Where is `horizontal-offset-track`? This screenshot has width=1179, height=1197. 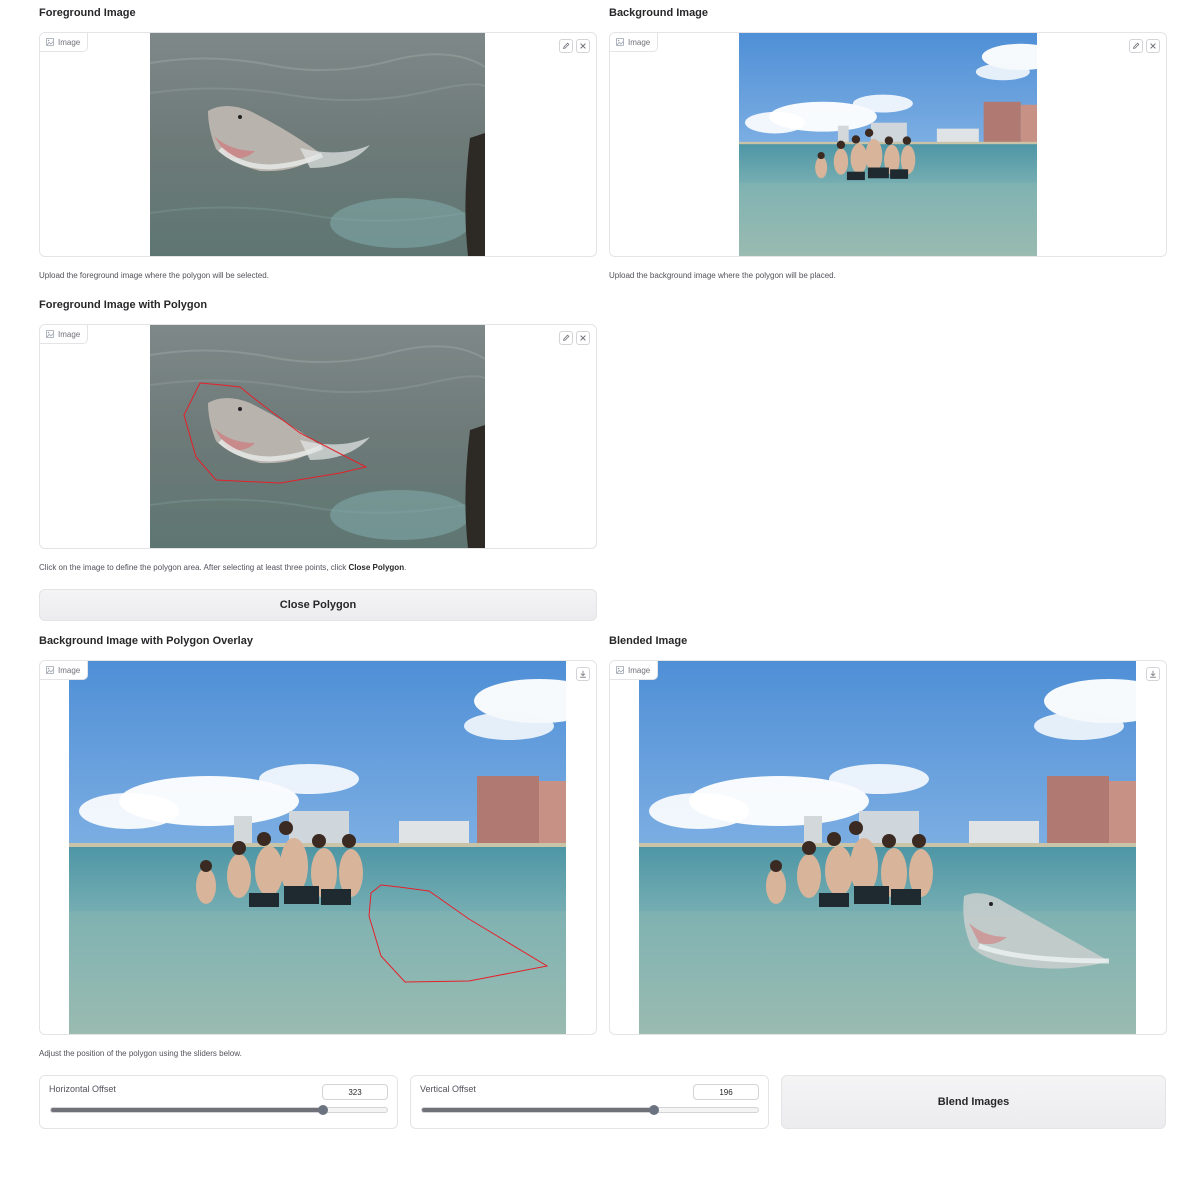
horizontal-offset-track is located at coordinates (219, 1110).